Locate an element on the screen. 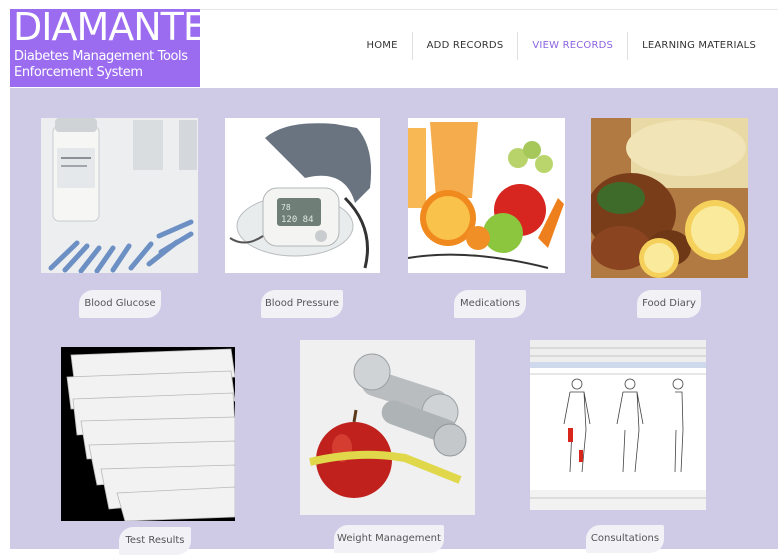 This screenshot has width=778, height=555. tile-consultations: Consultations is located at coordinates (618, 446).